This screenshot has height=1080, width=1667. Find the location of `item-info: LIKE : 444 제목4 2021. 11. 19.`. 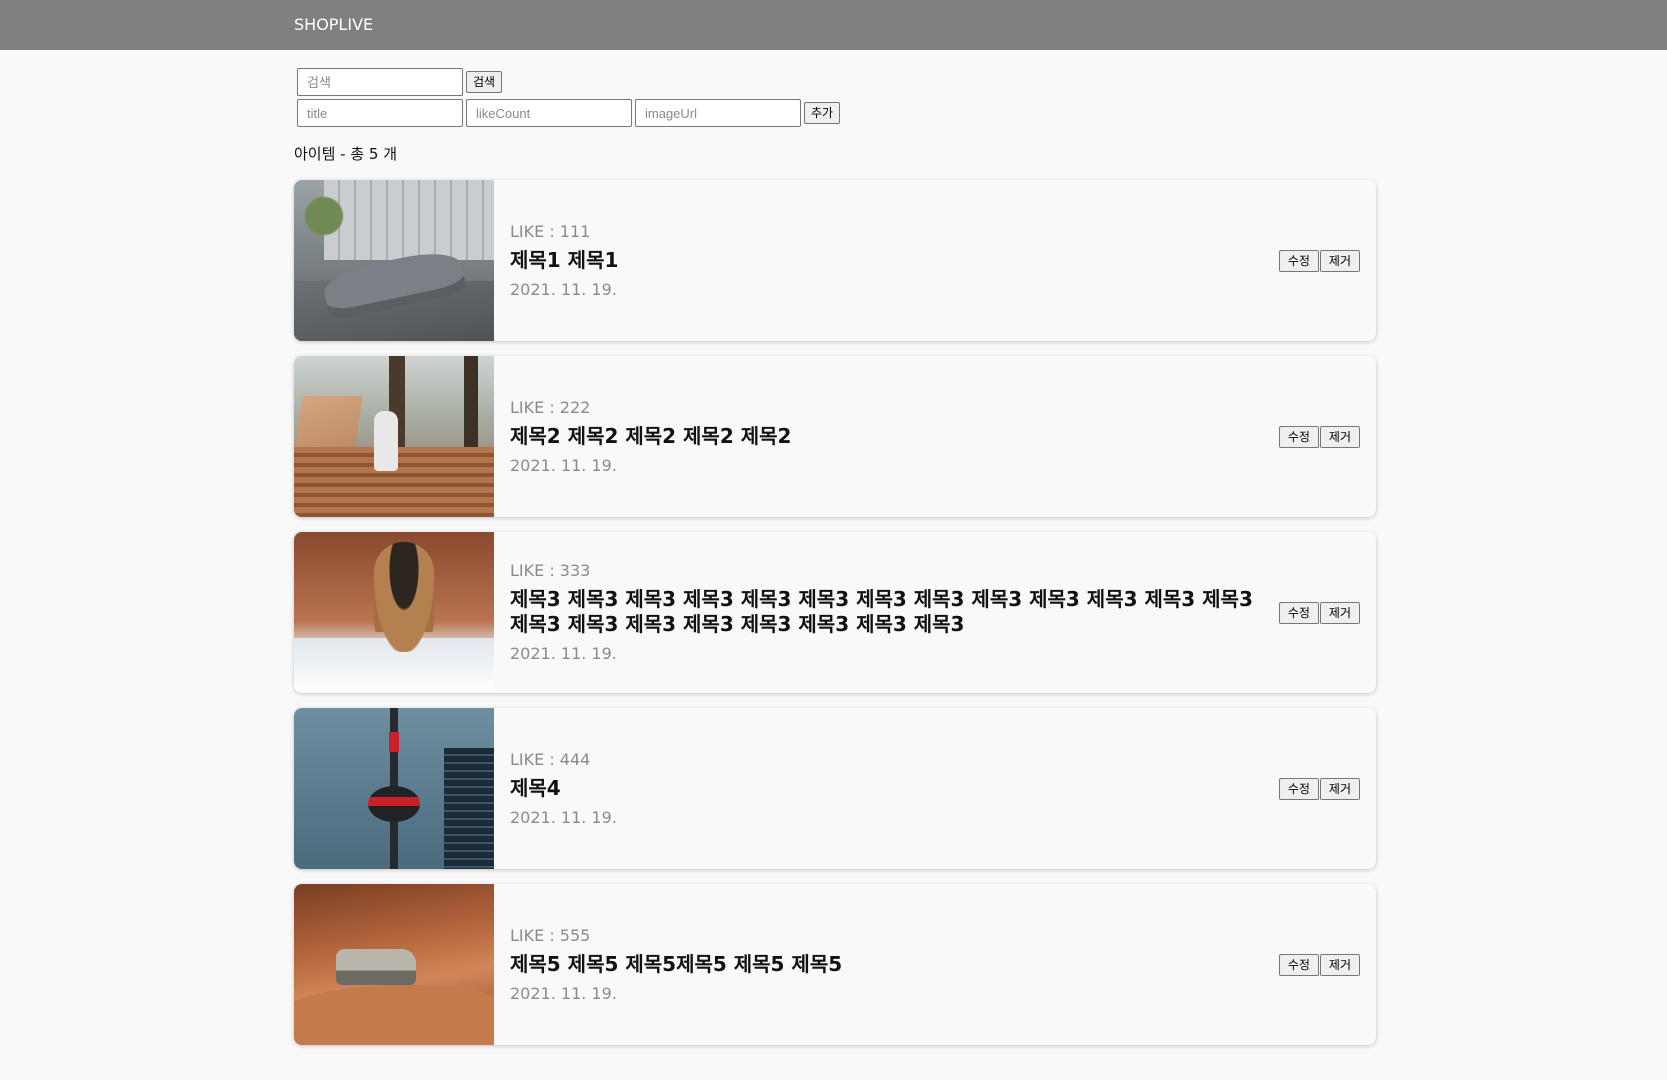

item-info: LIKE : 444 제목4 2021. 11. 19. is located at coordinates (886, 789).